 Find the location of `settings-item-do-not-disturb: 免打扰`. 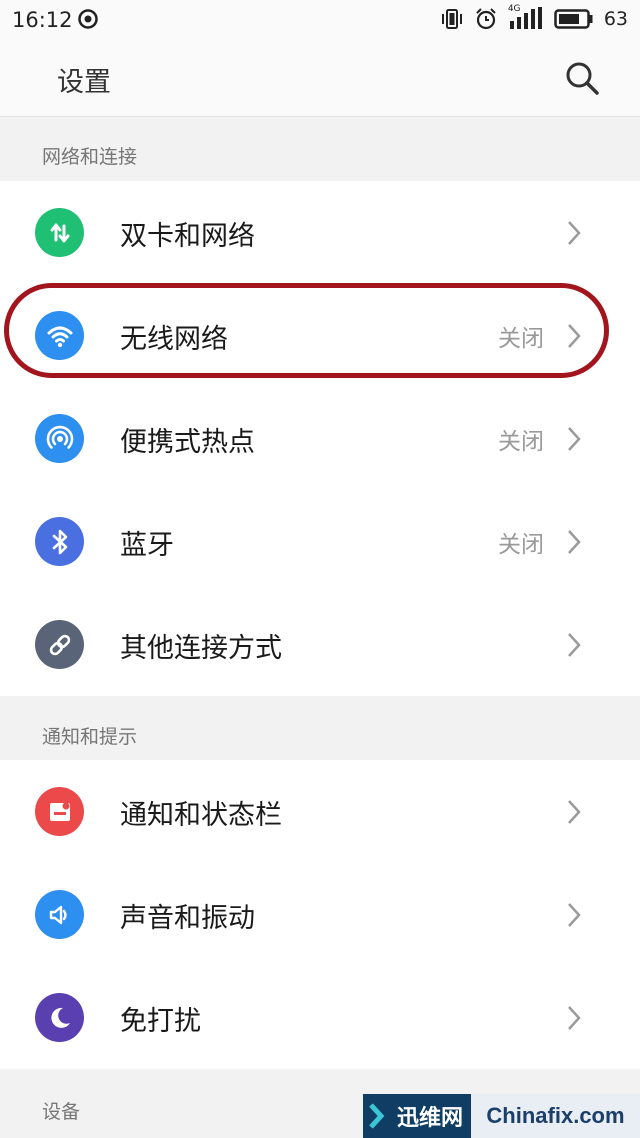

settings-item-do-not-disturb: 免打扰 is located at coordinates (320, 1017).